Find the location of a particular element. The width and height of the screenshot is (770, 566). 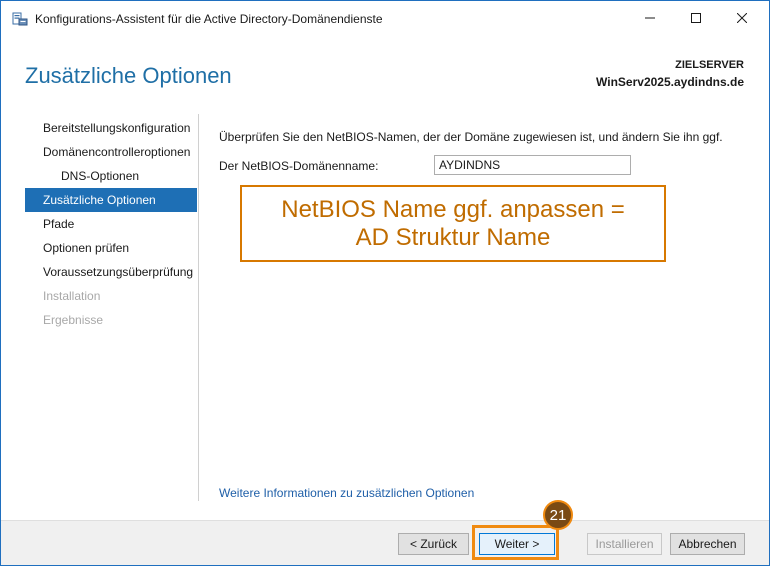

close-icon is located at coordinates (742, 18).